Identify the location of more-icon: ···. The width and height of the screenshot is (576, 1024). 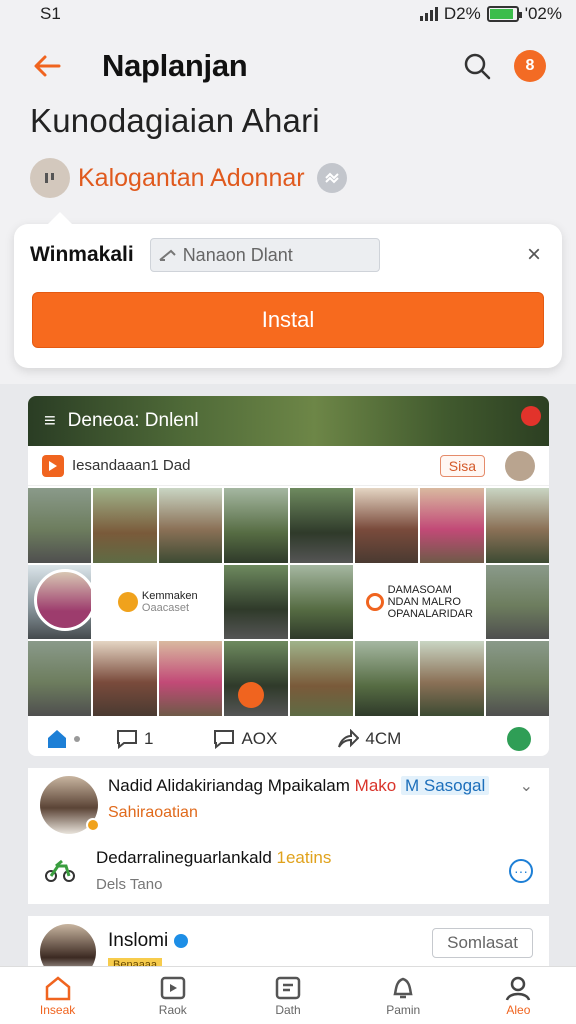
(521, 870).